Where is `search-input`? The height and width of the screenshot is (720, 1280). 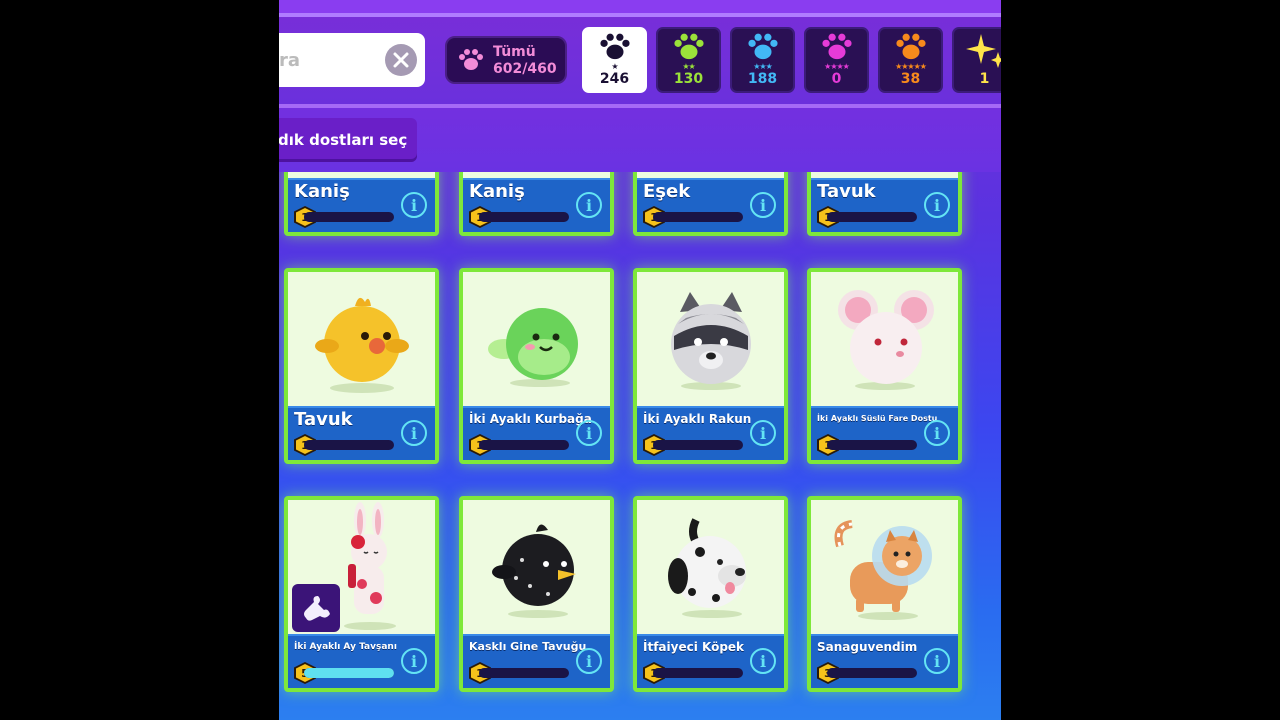 search-input is located at coordinates (329, 60).